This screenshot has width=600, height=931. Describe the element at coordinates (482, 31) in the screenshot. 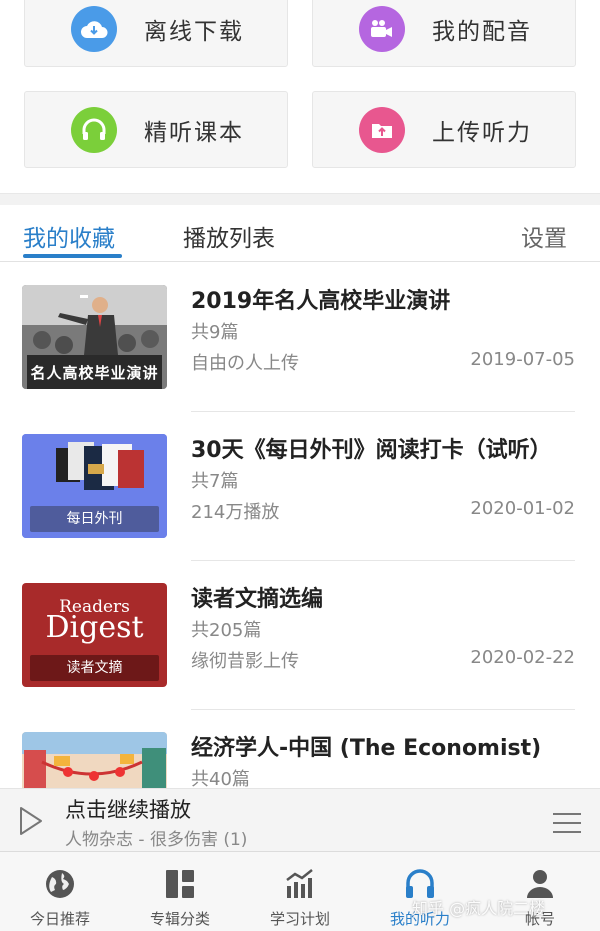

I see `card-label: 我的配音` at that location.